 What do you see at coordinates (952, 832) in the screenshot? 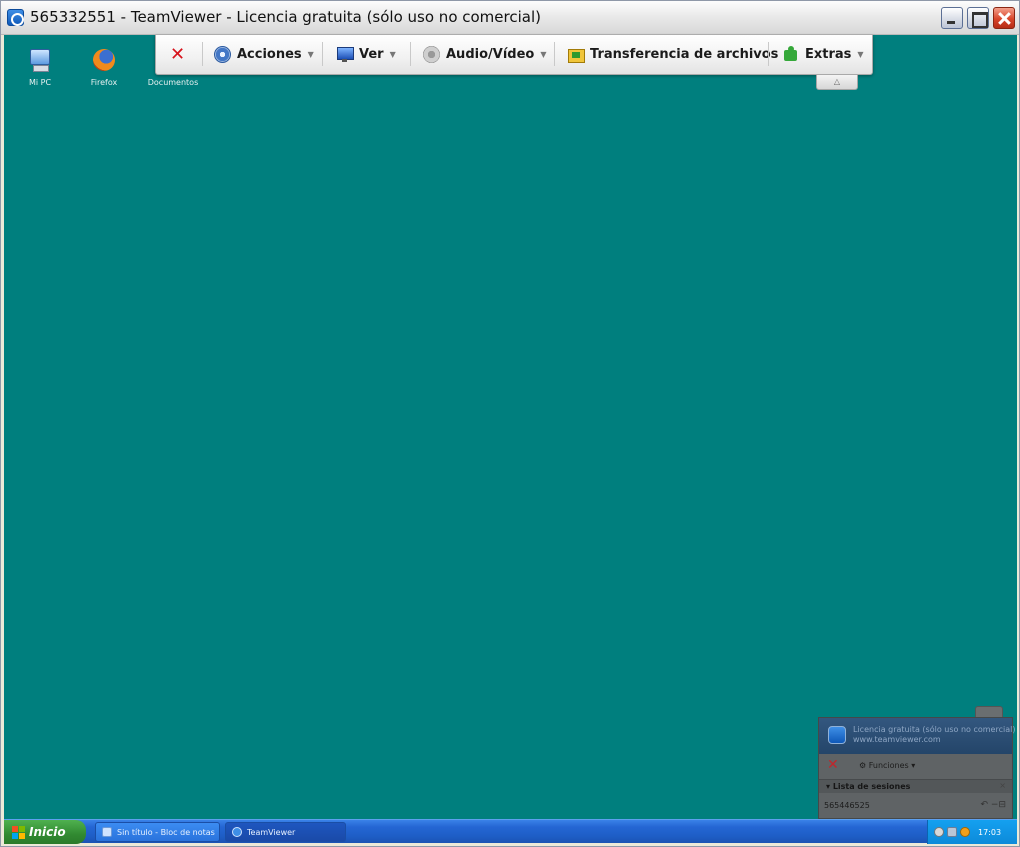
I see `volume-icon` at bounding box center [952, 832].